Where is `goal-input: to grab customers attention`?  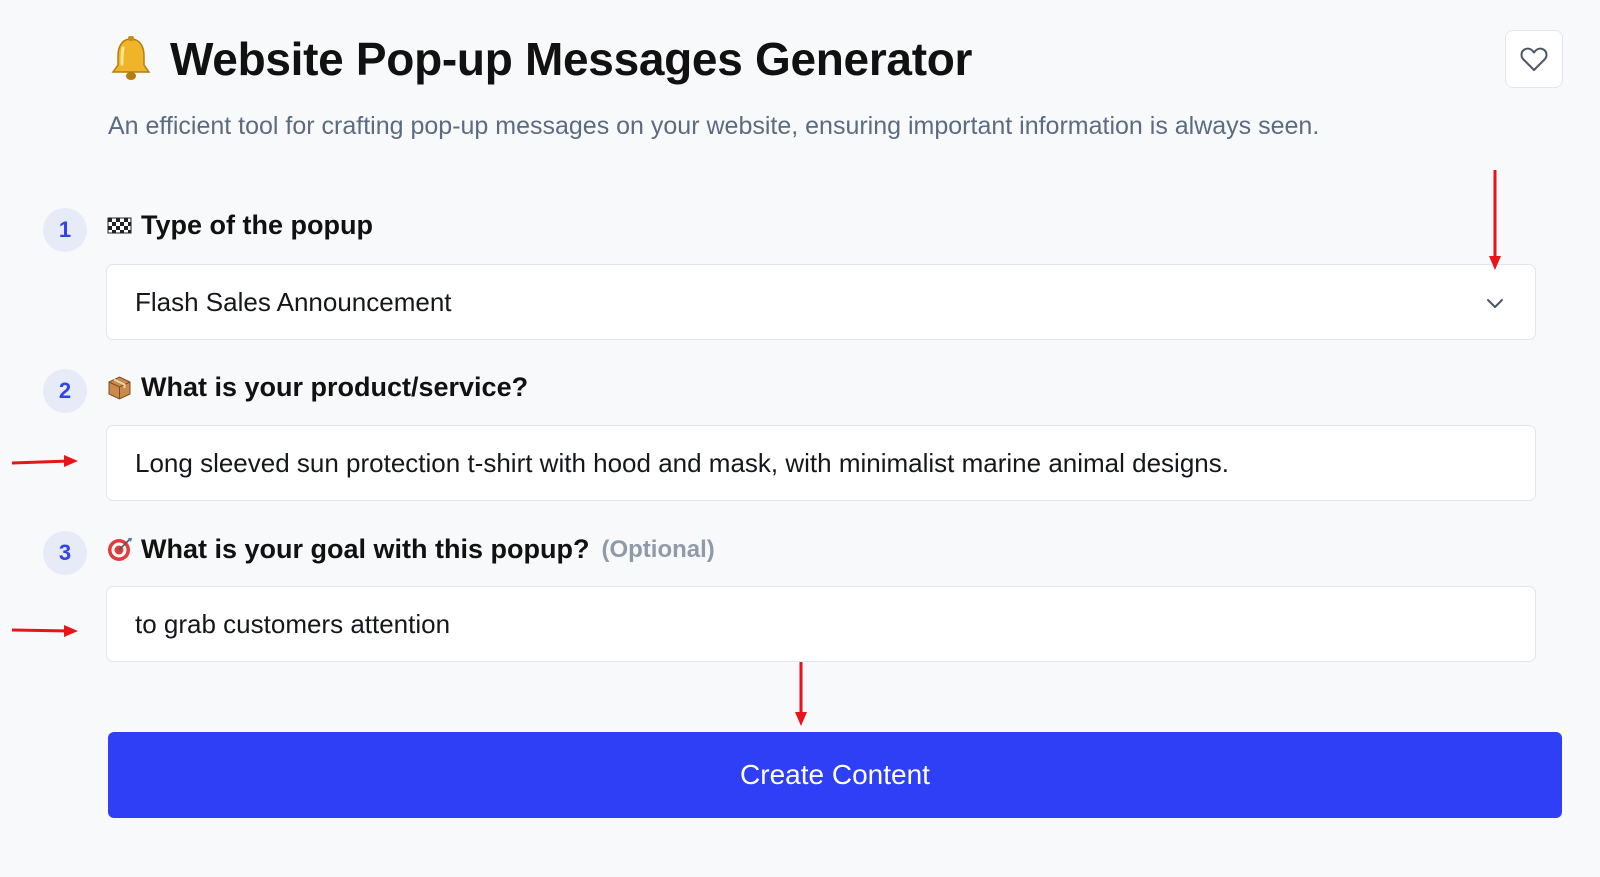 goal-input: to grab customers attention is located at coordinates (821, 624).